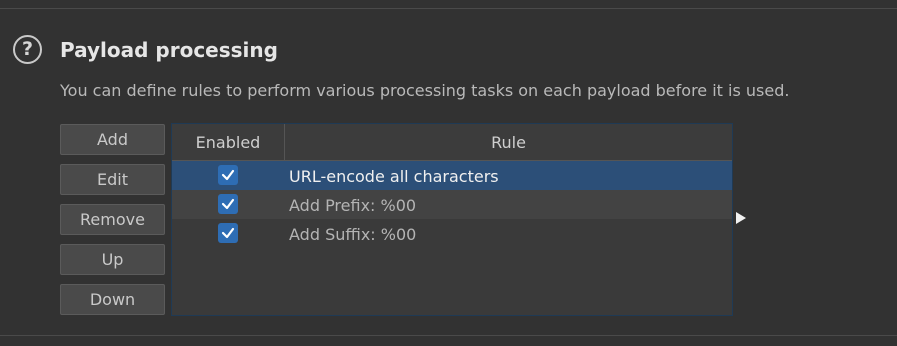  Describe the element at coordinates (508, 142) in the screenshot. I see `column-header-rule: Rule` at that location.